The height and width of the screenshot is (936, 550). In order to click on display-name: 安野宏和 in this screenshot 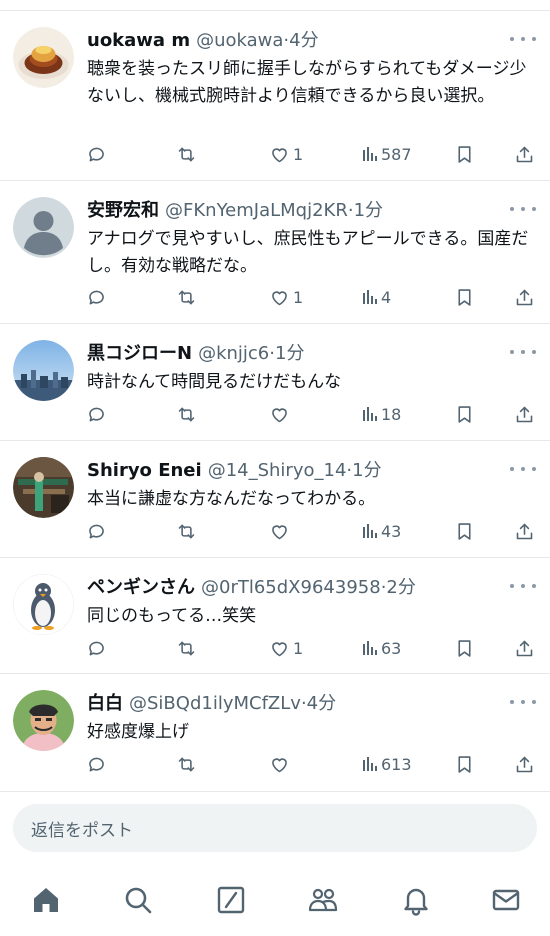, I will do `click(123, 210)`.